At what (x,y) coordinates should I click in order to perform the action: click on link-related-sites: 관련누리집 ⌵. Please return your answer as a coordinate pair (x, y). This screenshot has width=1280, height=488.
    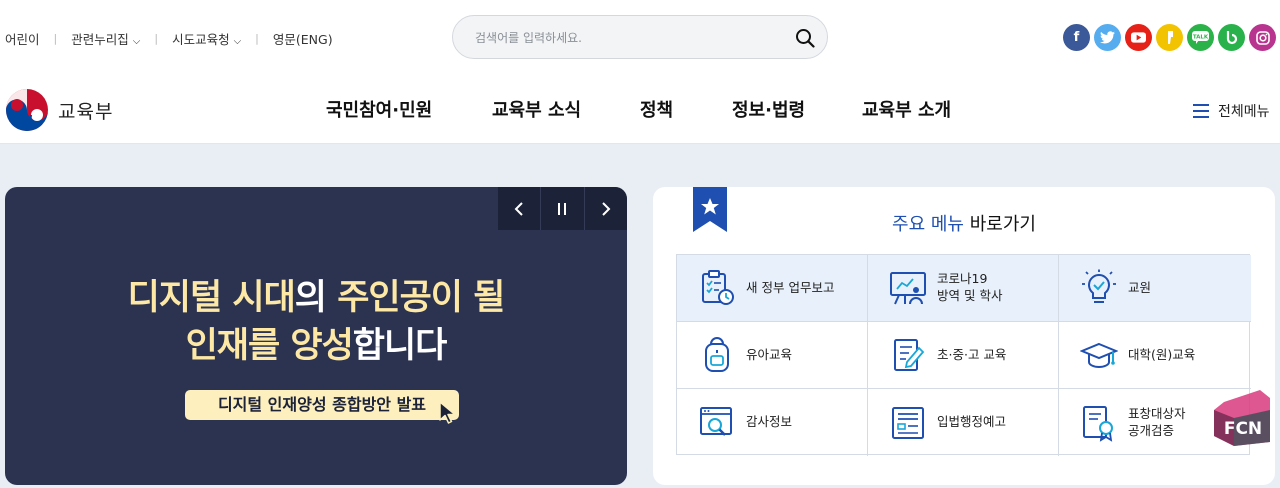
    Looking at the image, I should click on (105, 38).